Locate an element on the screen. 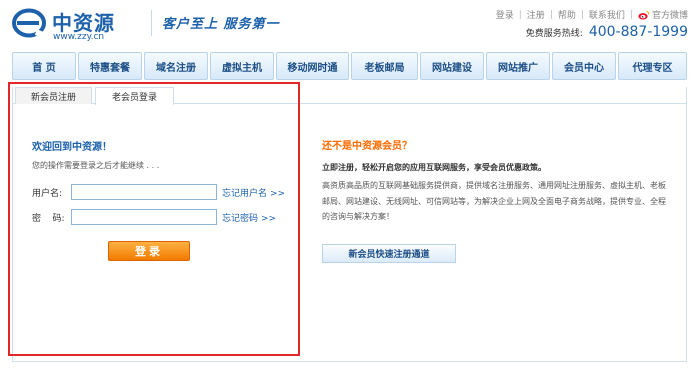  top-links: 登录 | 注册 | 帮助 | 联系我们 | 官方微博 is located at coordinates (592, 15).